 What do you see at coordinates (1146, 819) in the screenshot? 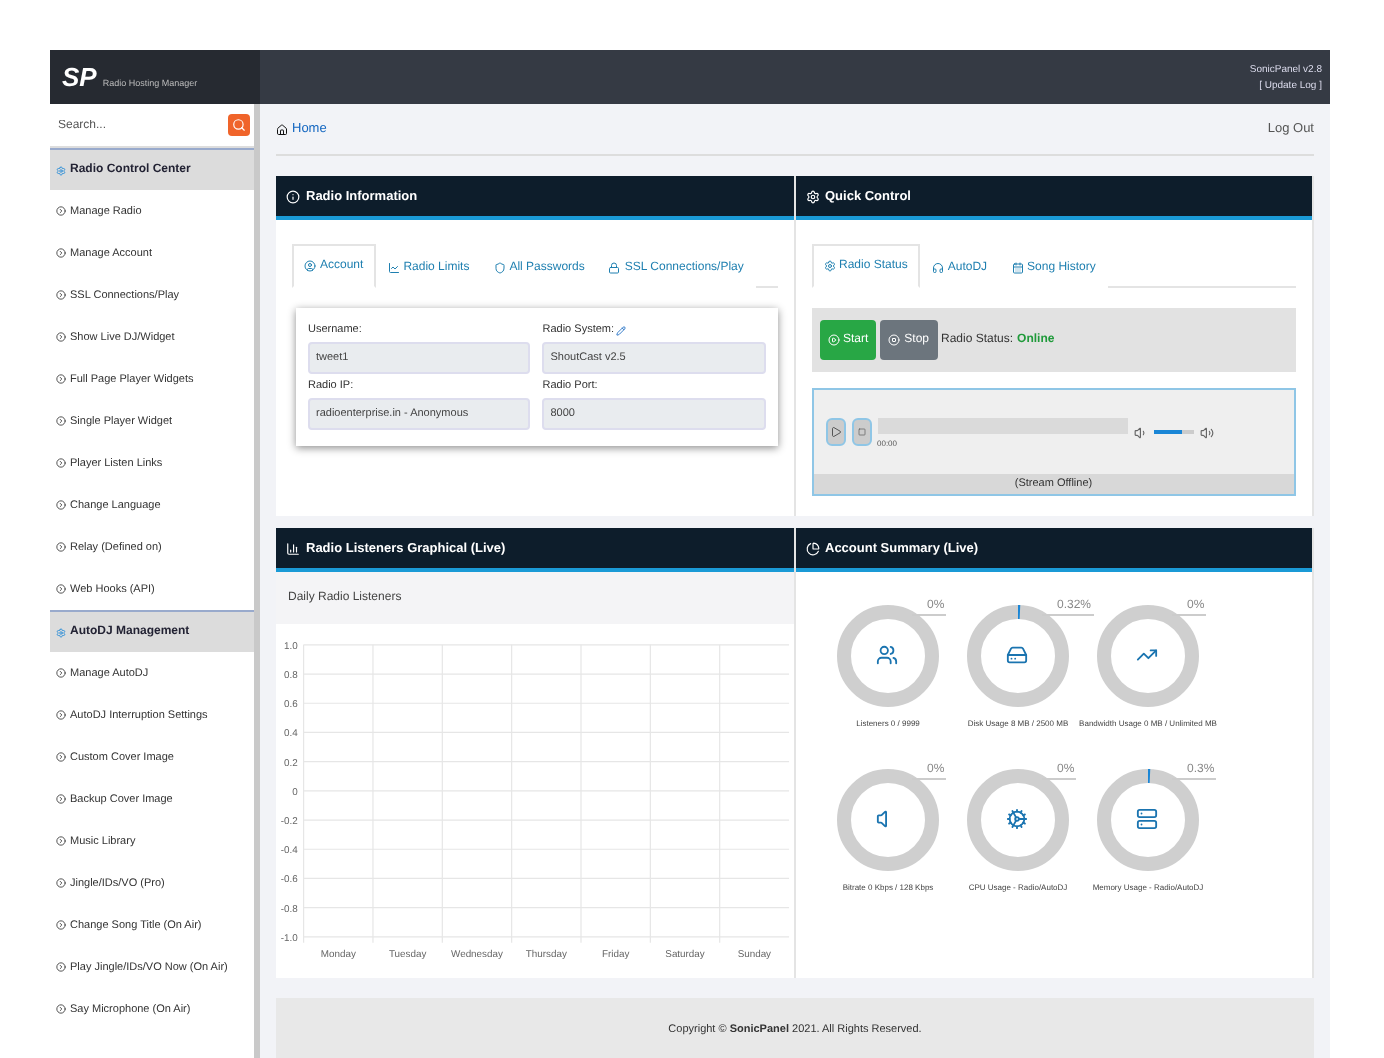
I see `memory-icon` at bounding box center [1146, 819].